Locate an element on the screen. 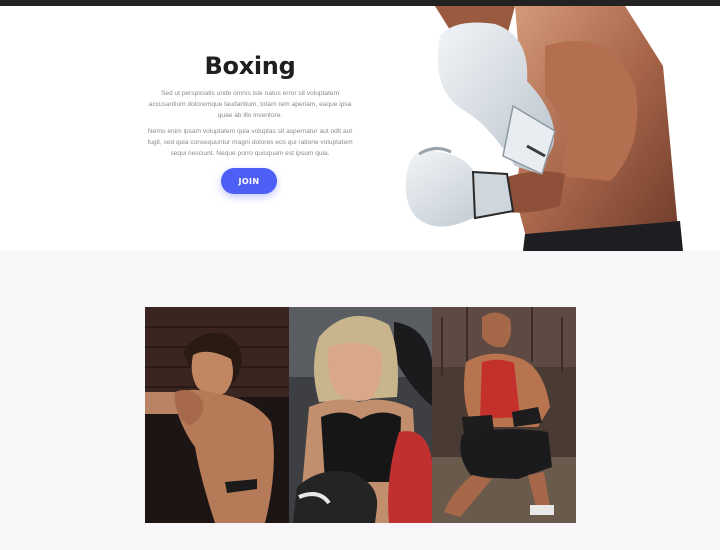  page-title: Boxing is located at coordinates (250, 66).